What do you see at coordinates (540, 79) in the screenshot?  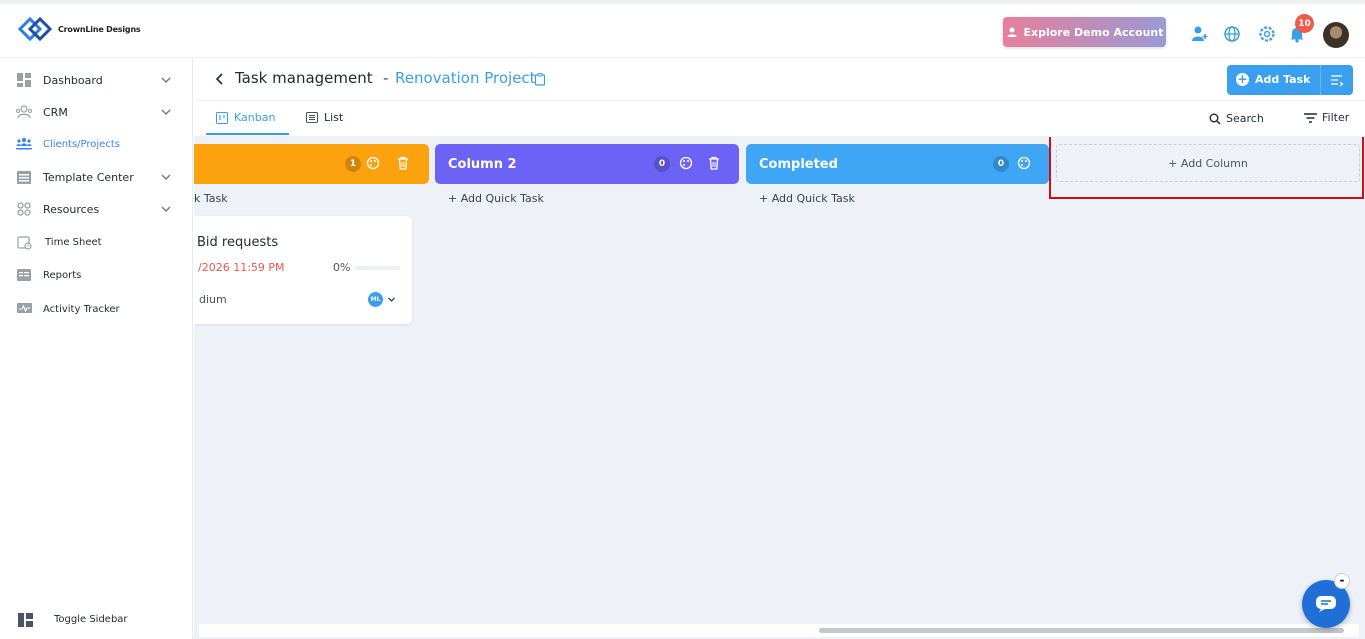 I see `clipboard-icon` at bounding box center [540, 79].